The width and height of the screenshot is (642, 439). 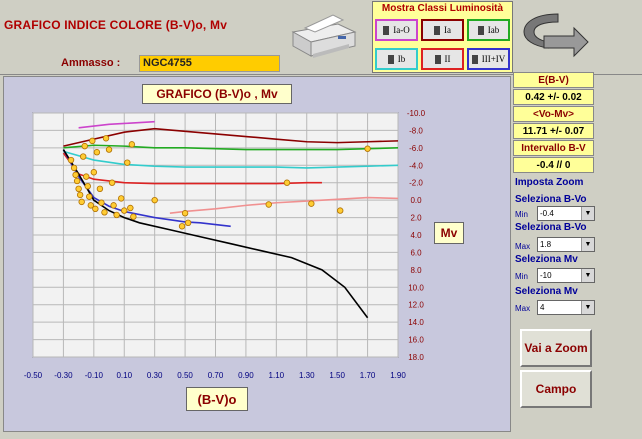 I want to click on campo-button: Campo, so click(x=556, y=389).